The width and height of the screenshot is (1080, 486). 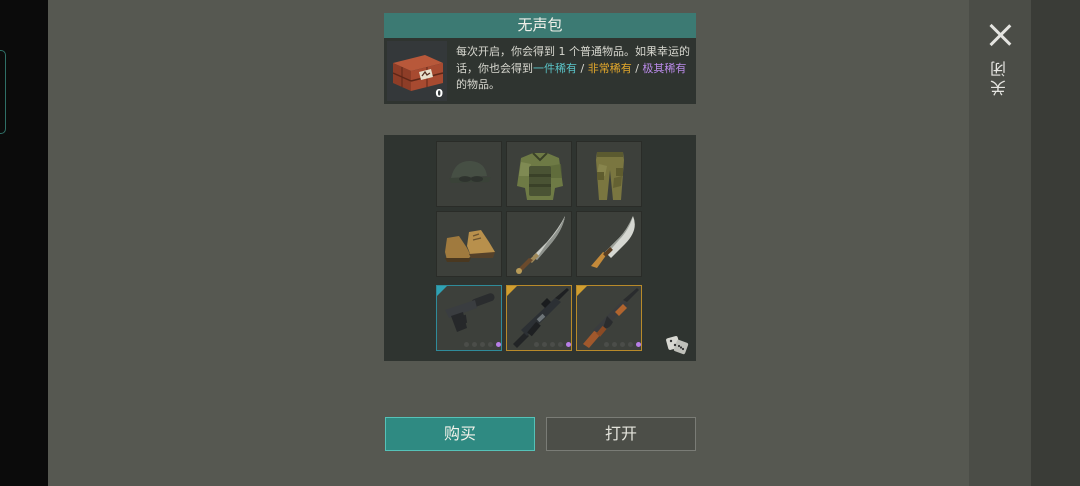 I want to click on left-edge, so click(x=24, y=243).